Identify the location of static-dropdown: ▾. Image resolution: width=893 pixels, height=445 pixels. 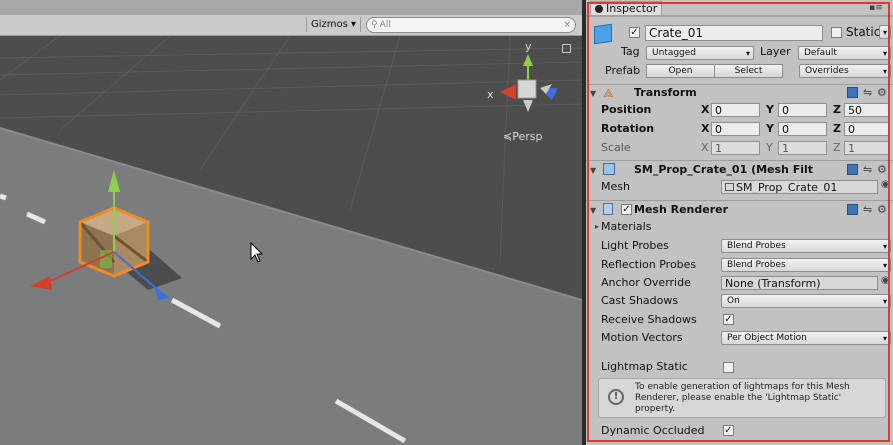
(885, 32).